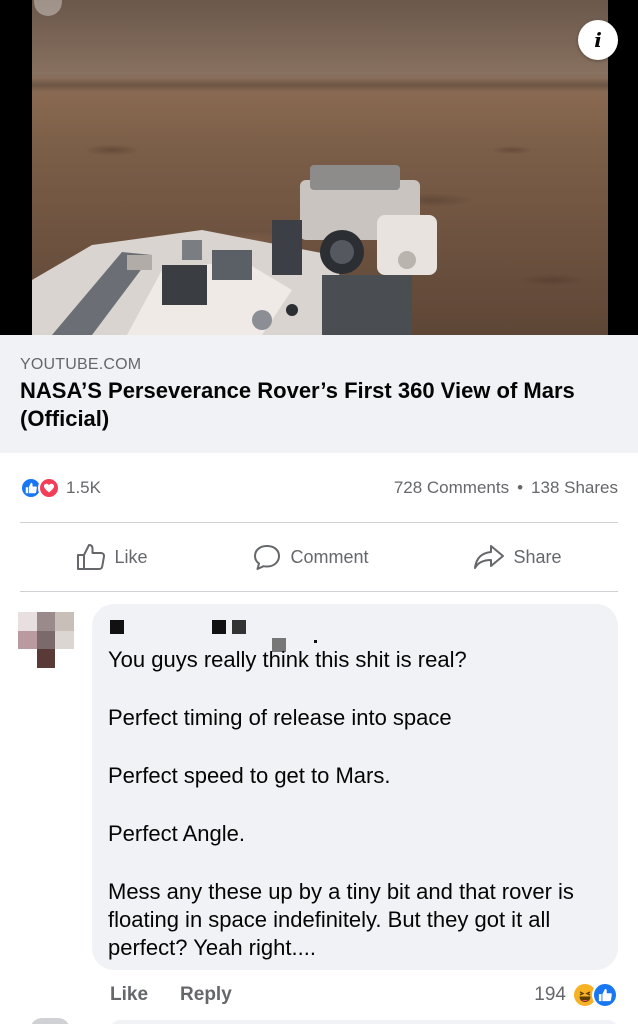 This screenshot has height=1024, width=638. What do you see at coordinates (91, 557) in the screenshot?
I see `thumbs-up-icon` at bounding box center [91, 557].